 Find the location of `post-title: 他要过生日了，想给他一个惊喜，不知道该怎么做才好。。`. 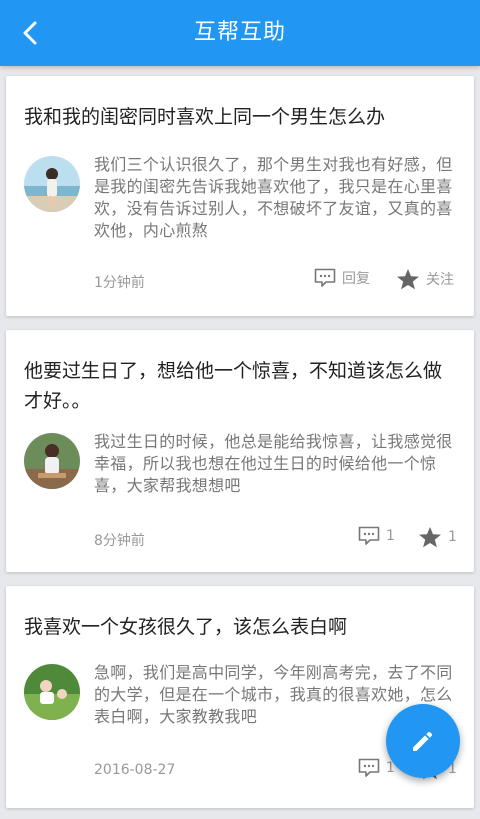

post-title: 他要过生日了，想给他一个惊喜，不知道该怎么做才好。。 is located at coordinates (233, 386).